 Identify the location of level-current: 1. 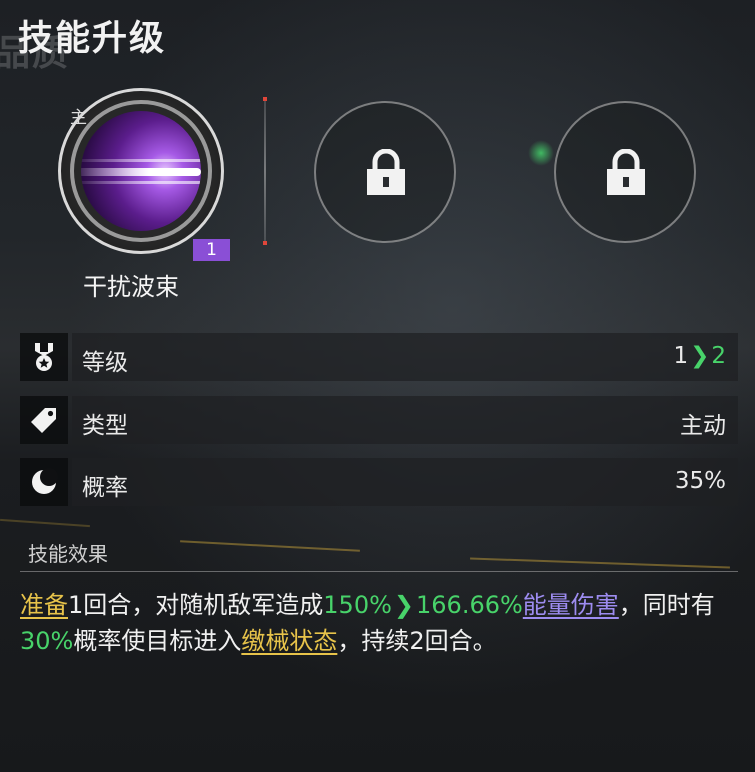
(681, 356).